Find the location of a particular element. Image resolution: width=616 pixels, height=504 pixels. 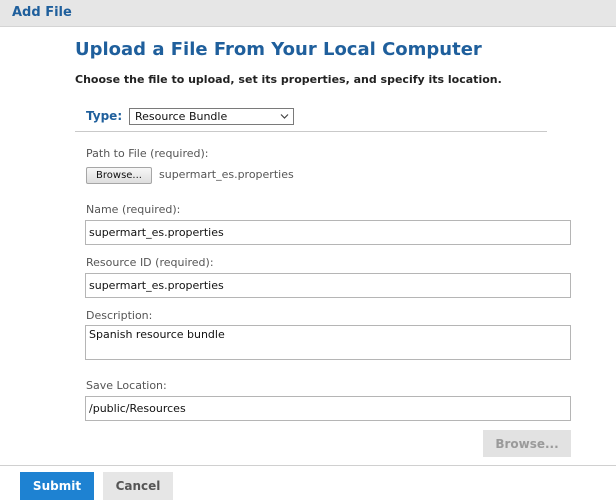

save-location-input is located at coordinates (328, 408).